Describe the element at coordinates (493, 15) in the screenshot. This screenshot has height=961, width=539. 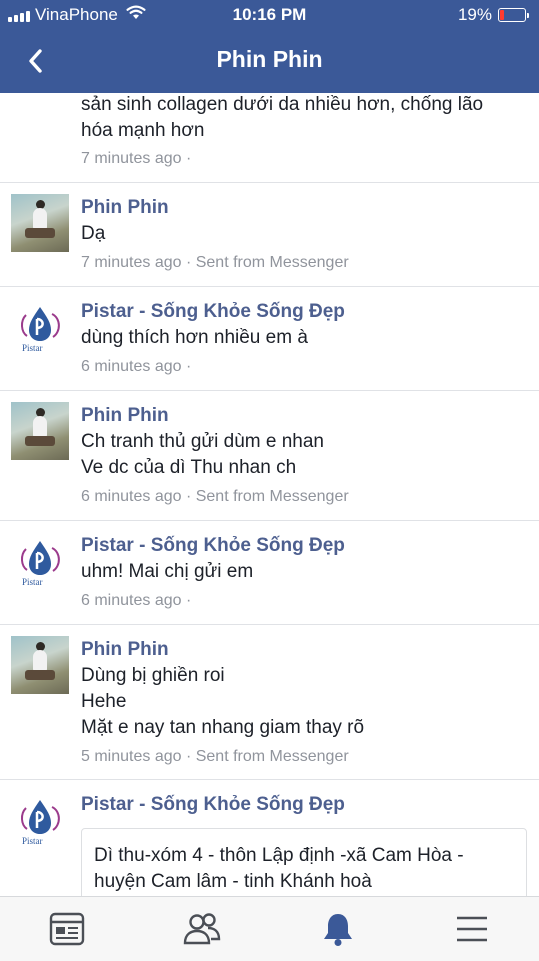
I see `status-right: 19%` at that location.